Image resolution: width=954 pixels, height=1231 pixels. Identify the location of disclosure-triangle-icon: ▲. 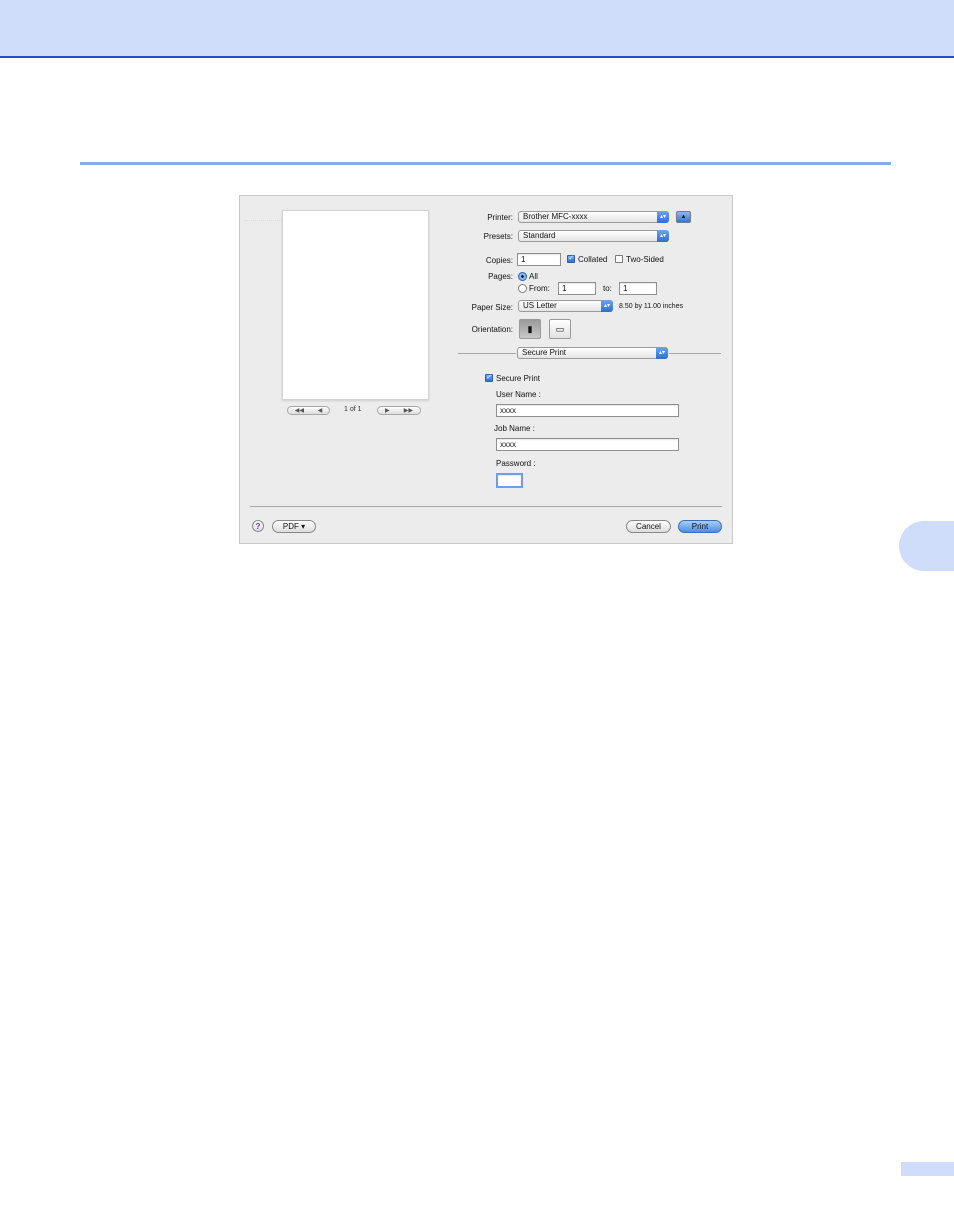
(683, 217).